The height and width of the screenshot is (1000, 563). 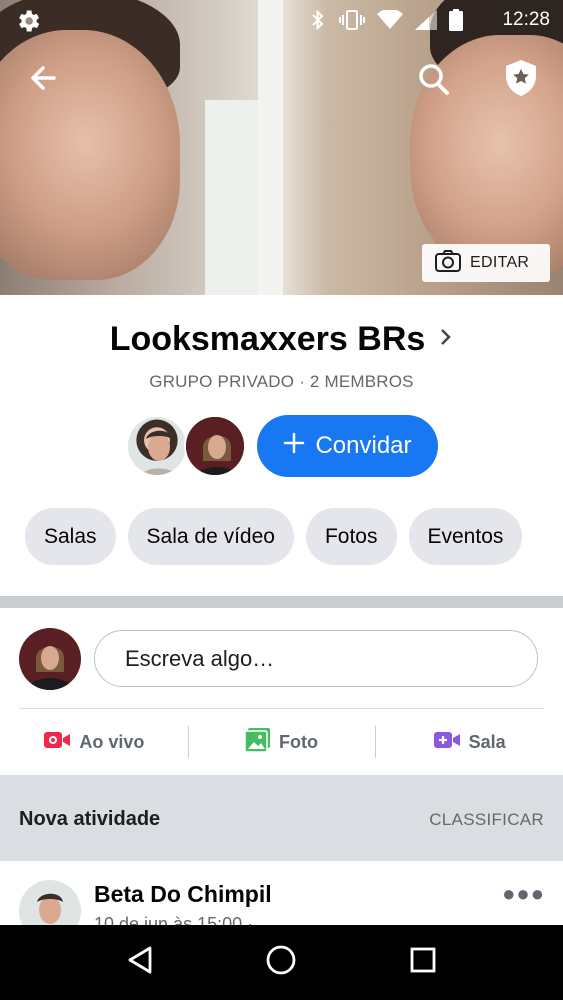 I want to click on composer-actions: Ao vivo Foto Sala, so click(x=281, y=742).